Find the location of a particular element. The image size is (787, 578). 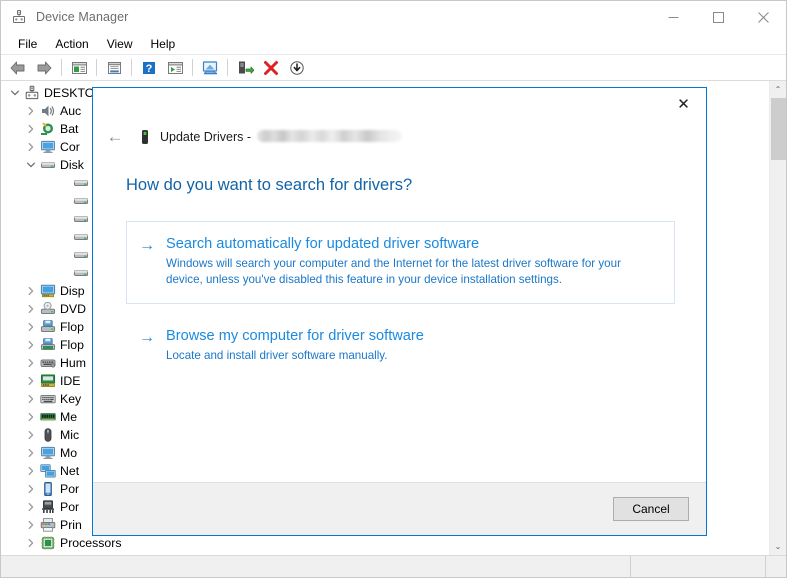

maximize-button is located at coordinates (718, 17).